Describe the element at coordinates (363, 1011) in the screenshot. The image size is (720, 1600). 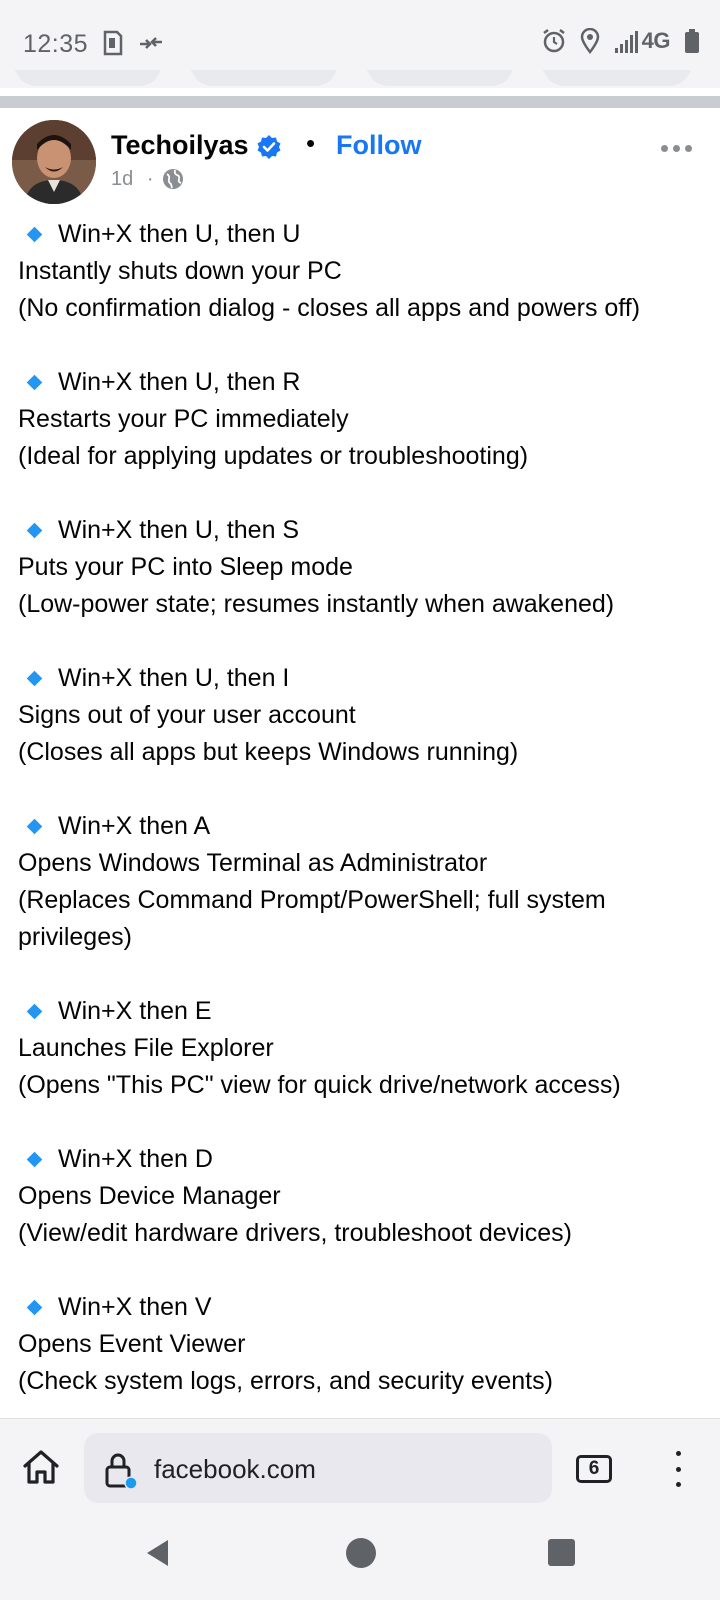
I see `shortcut-keys-line: Win+X then E` at that location.